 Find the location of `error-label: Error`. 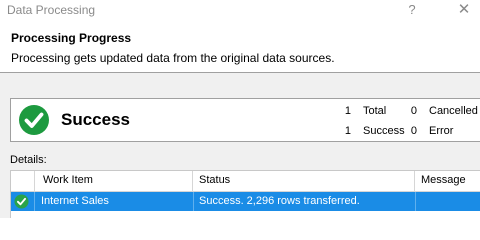

error-label: Error is located at coordinates (441, 131).